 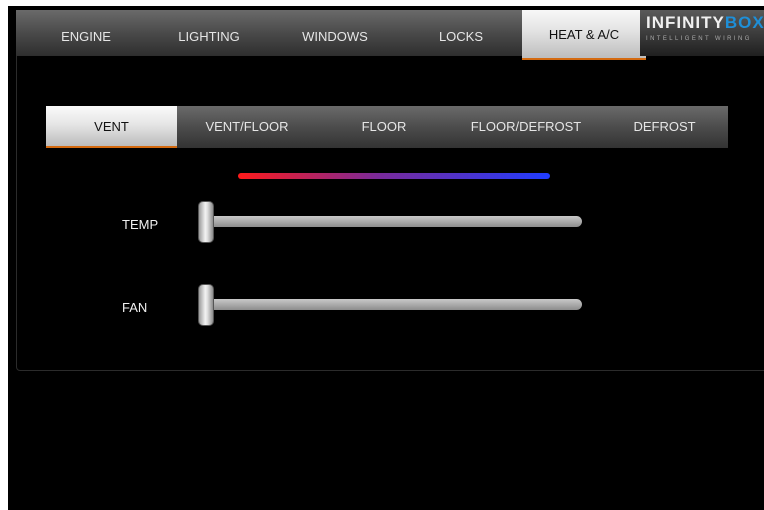 I want to click on fan-slider-track, so click(x=393, y=304).